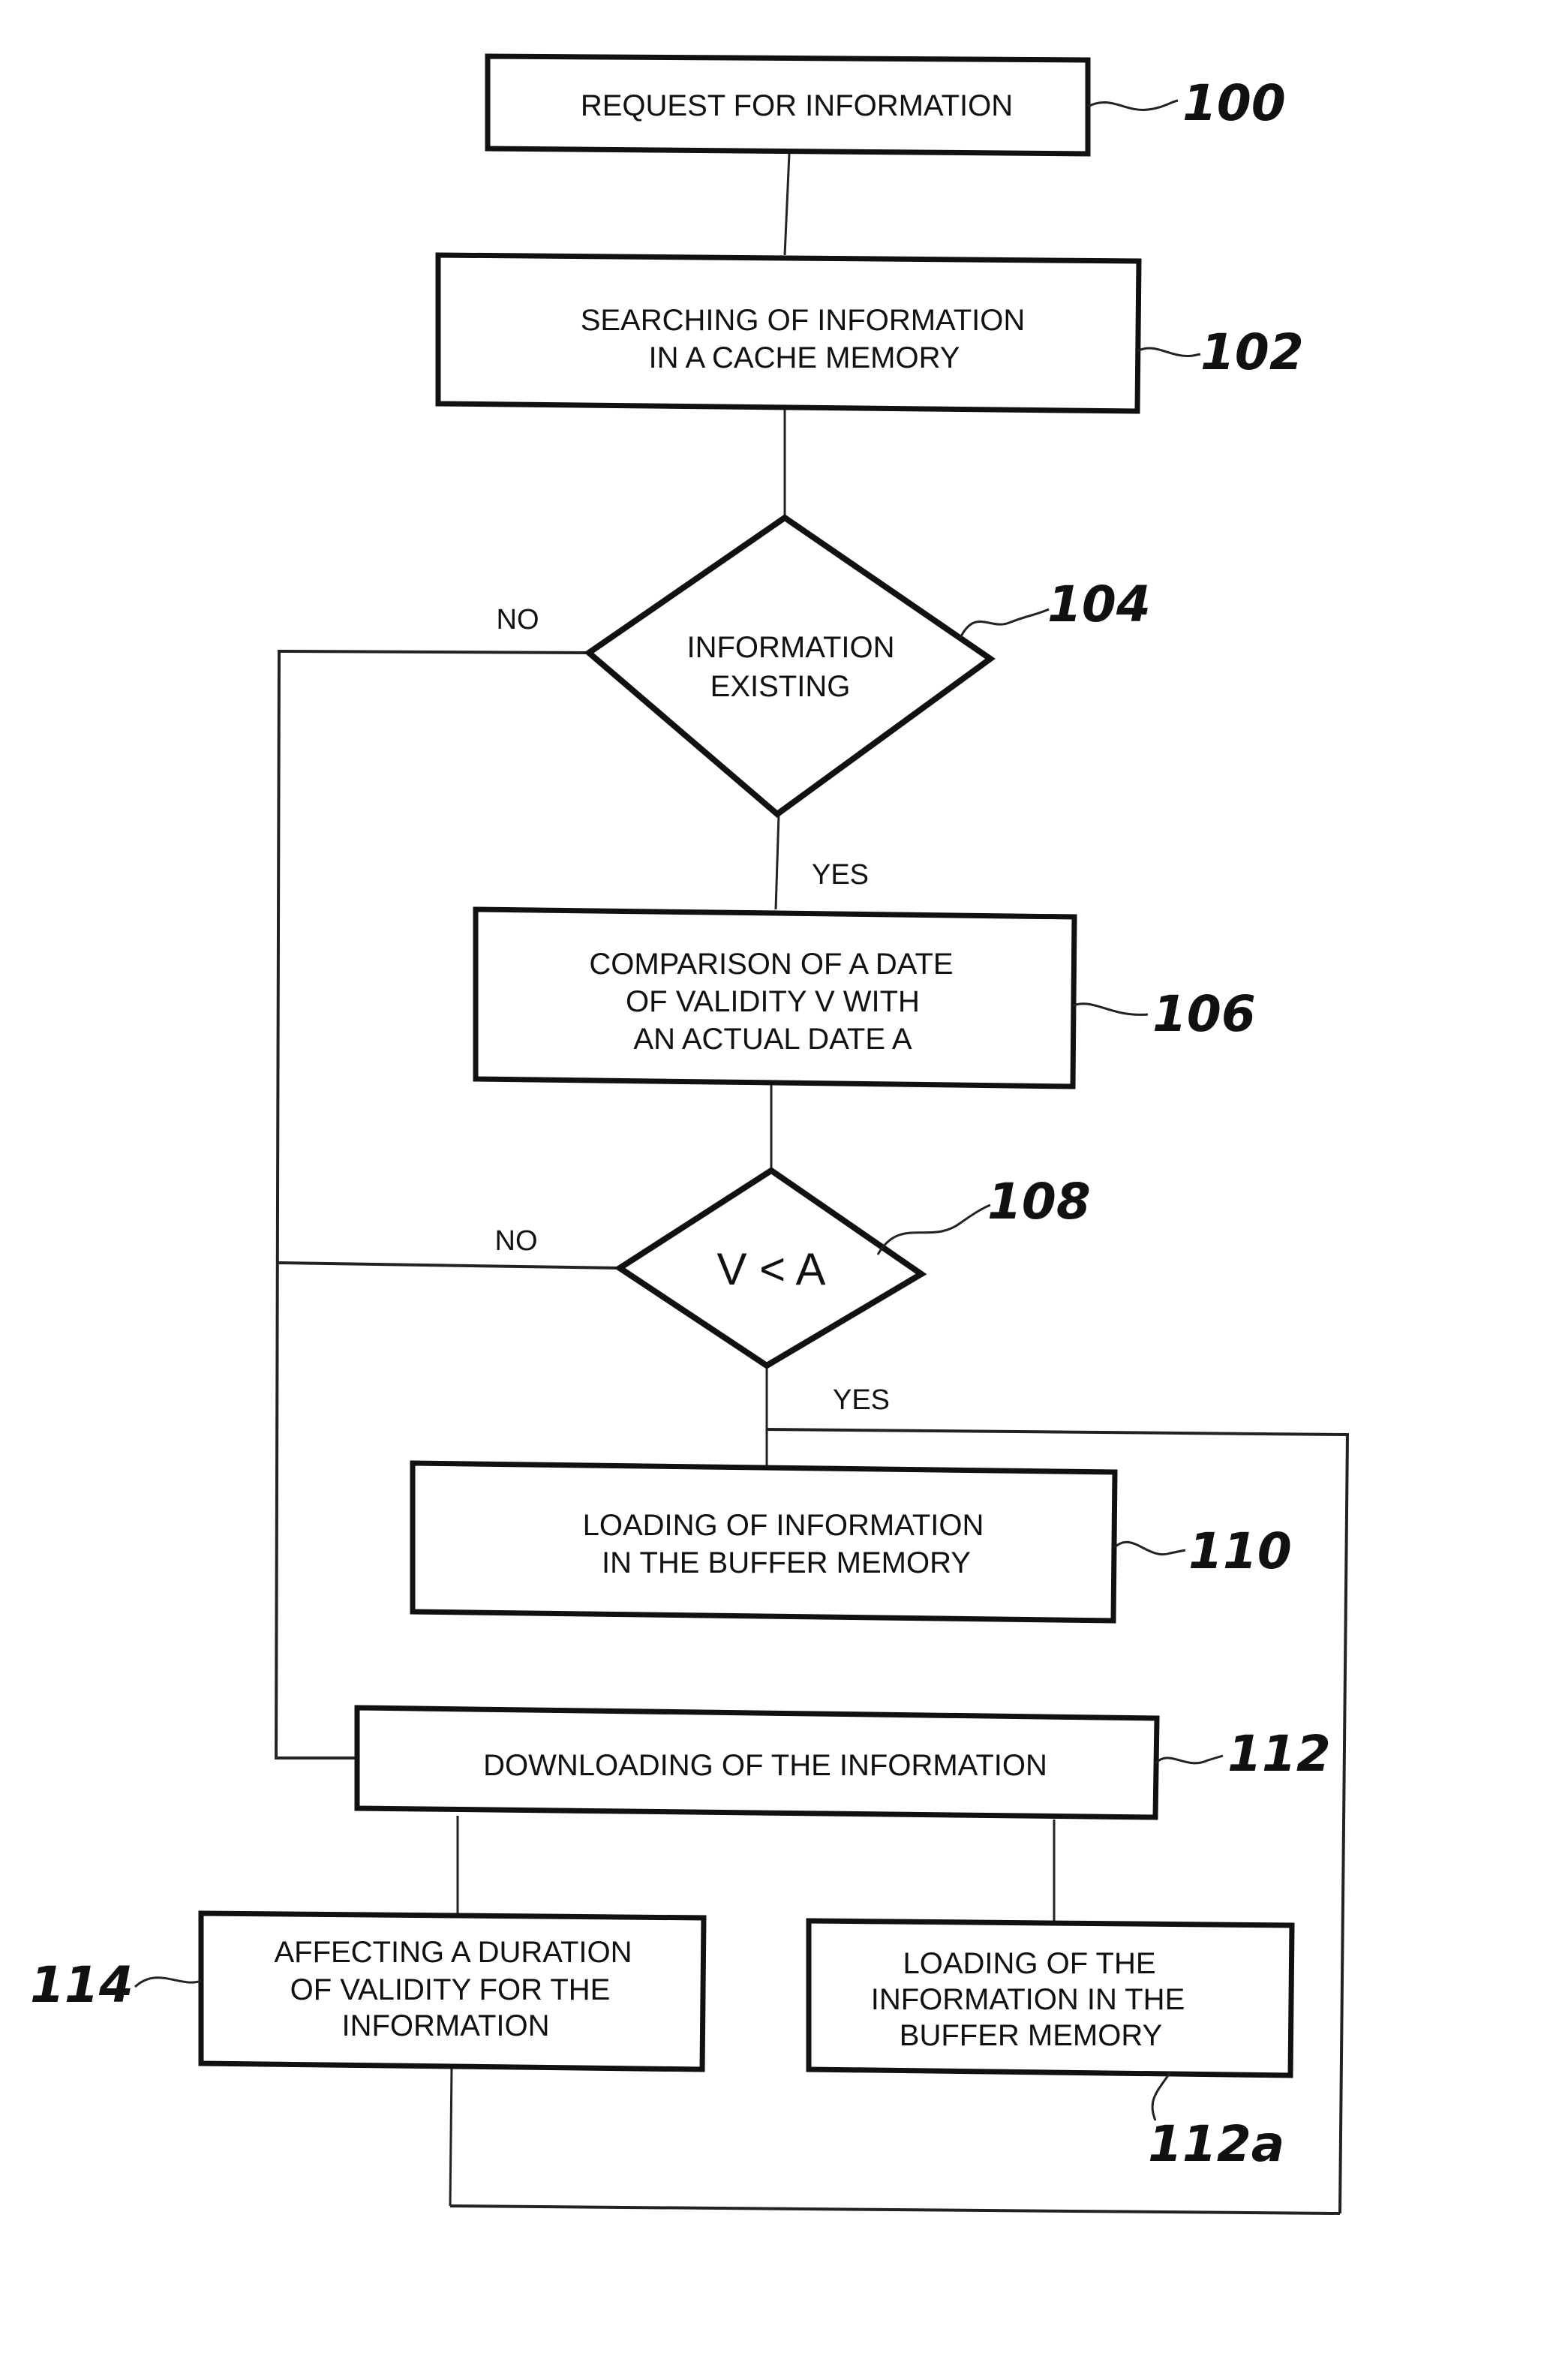 Image resolution: width=1568 pixels, height=2353 pixels. What do you see at coordinates (516, 1241) in the screenshot?
I see `branch-label-108-no: NO` at bounding box center [516, 1241].